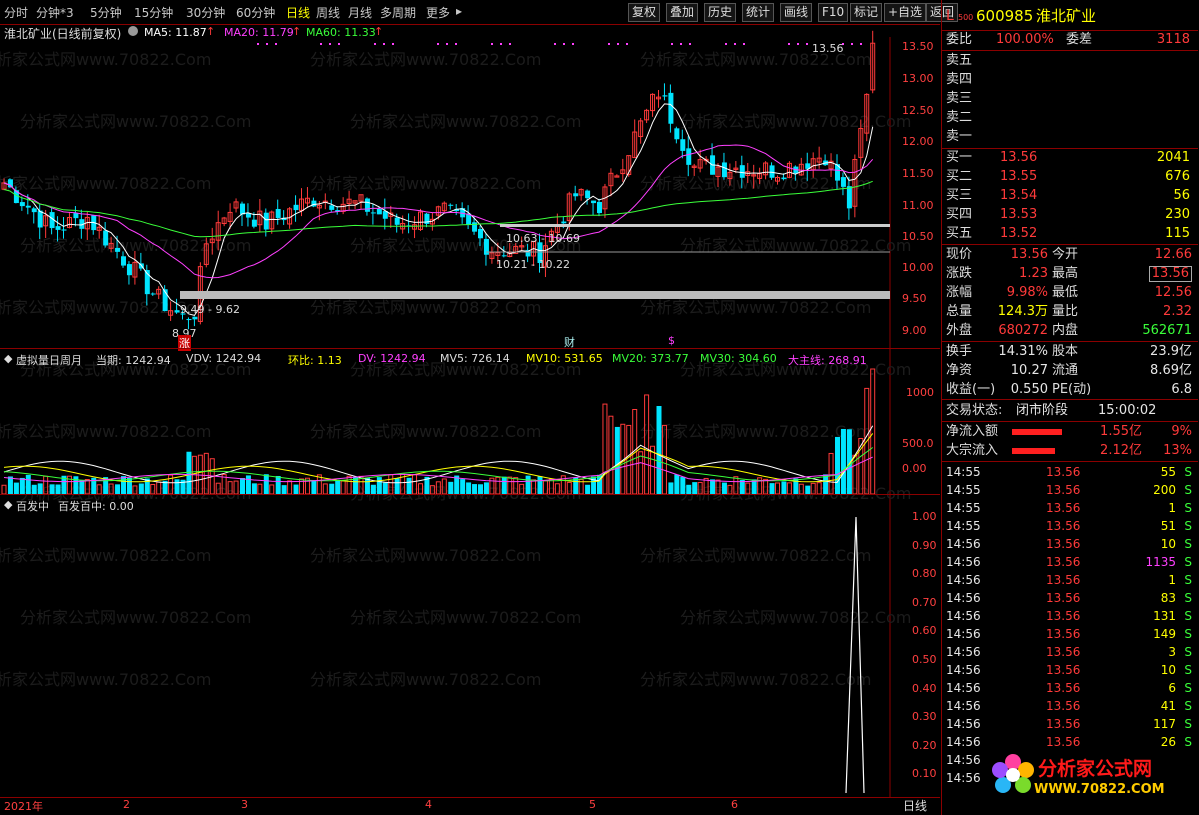  What do you see at coordinates (833, 12) in the screenshot?
I see `toolbar-button-5: F10` at bounding box center [833, 12].